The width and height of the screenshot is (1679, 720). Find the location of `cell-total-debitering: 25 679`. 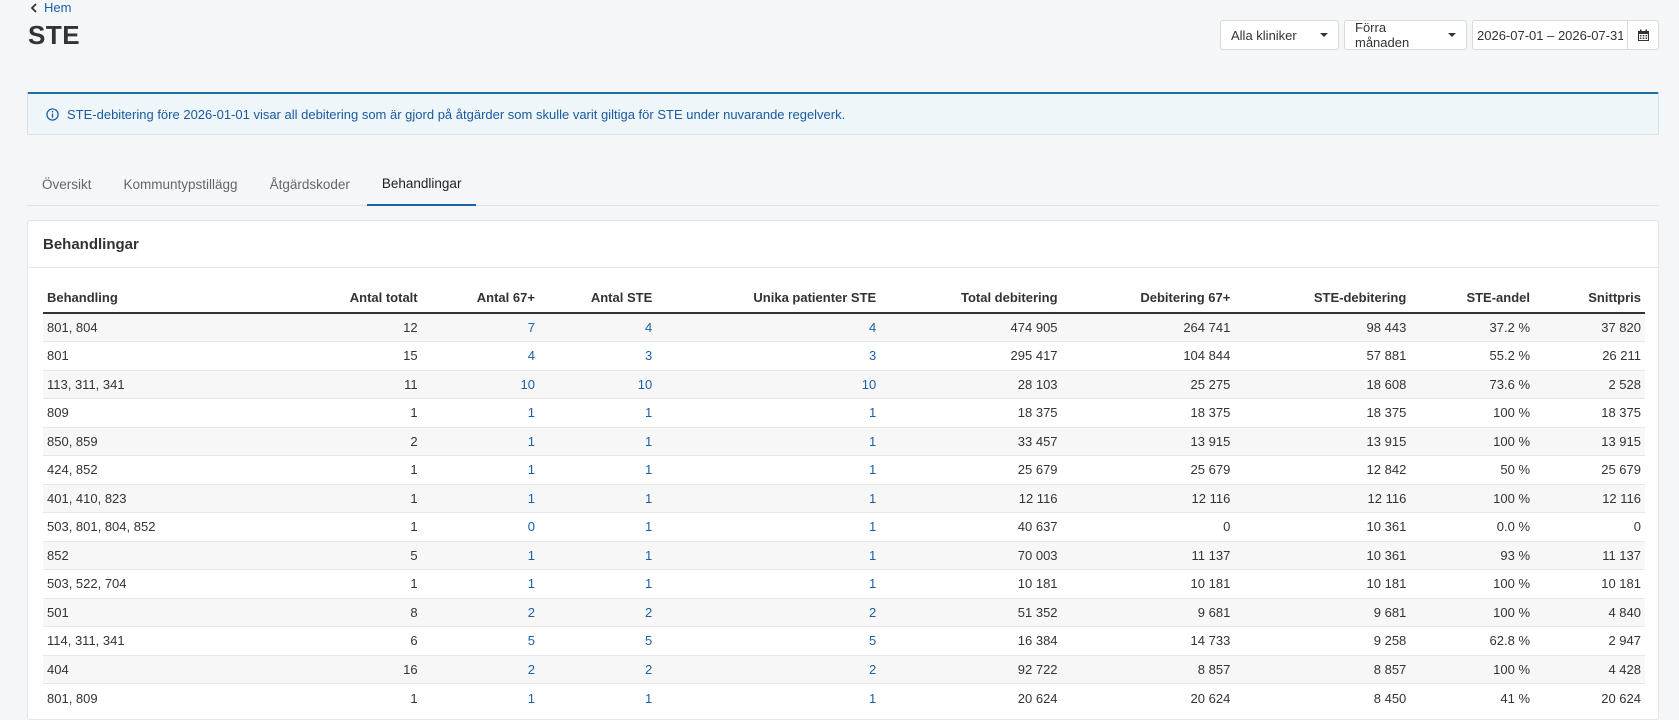

cell-total-debitering: 25 679 is located at coordinates (971, 469).